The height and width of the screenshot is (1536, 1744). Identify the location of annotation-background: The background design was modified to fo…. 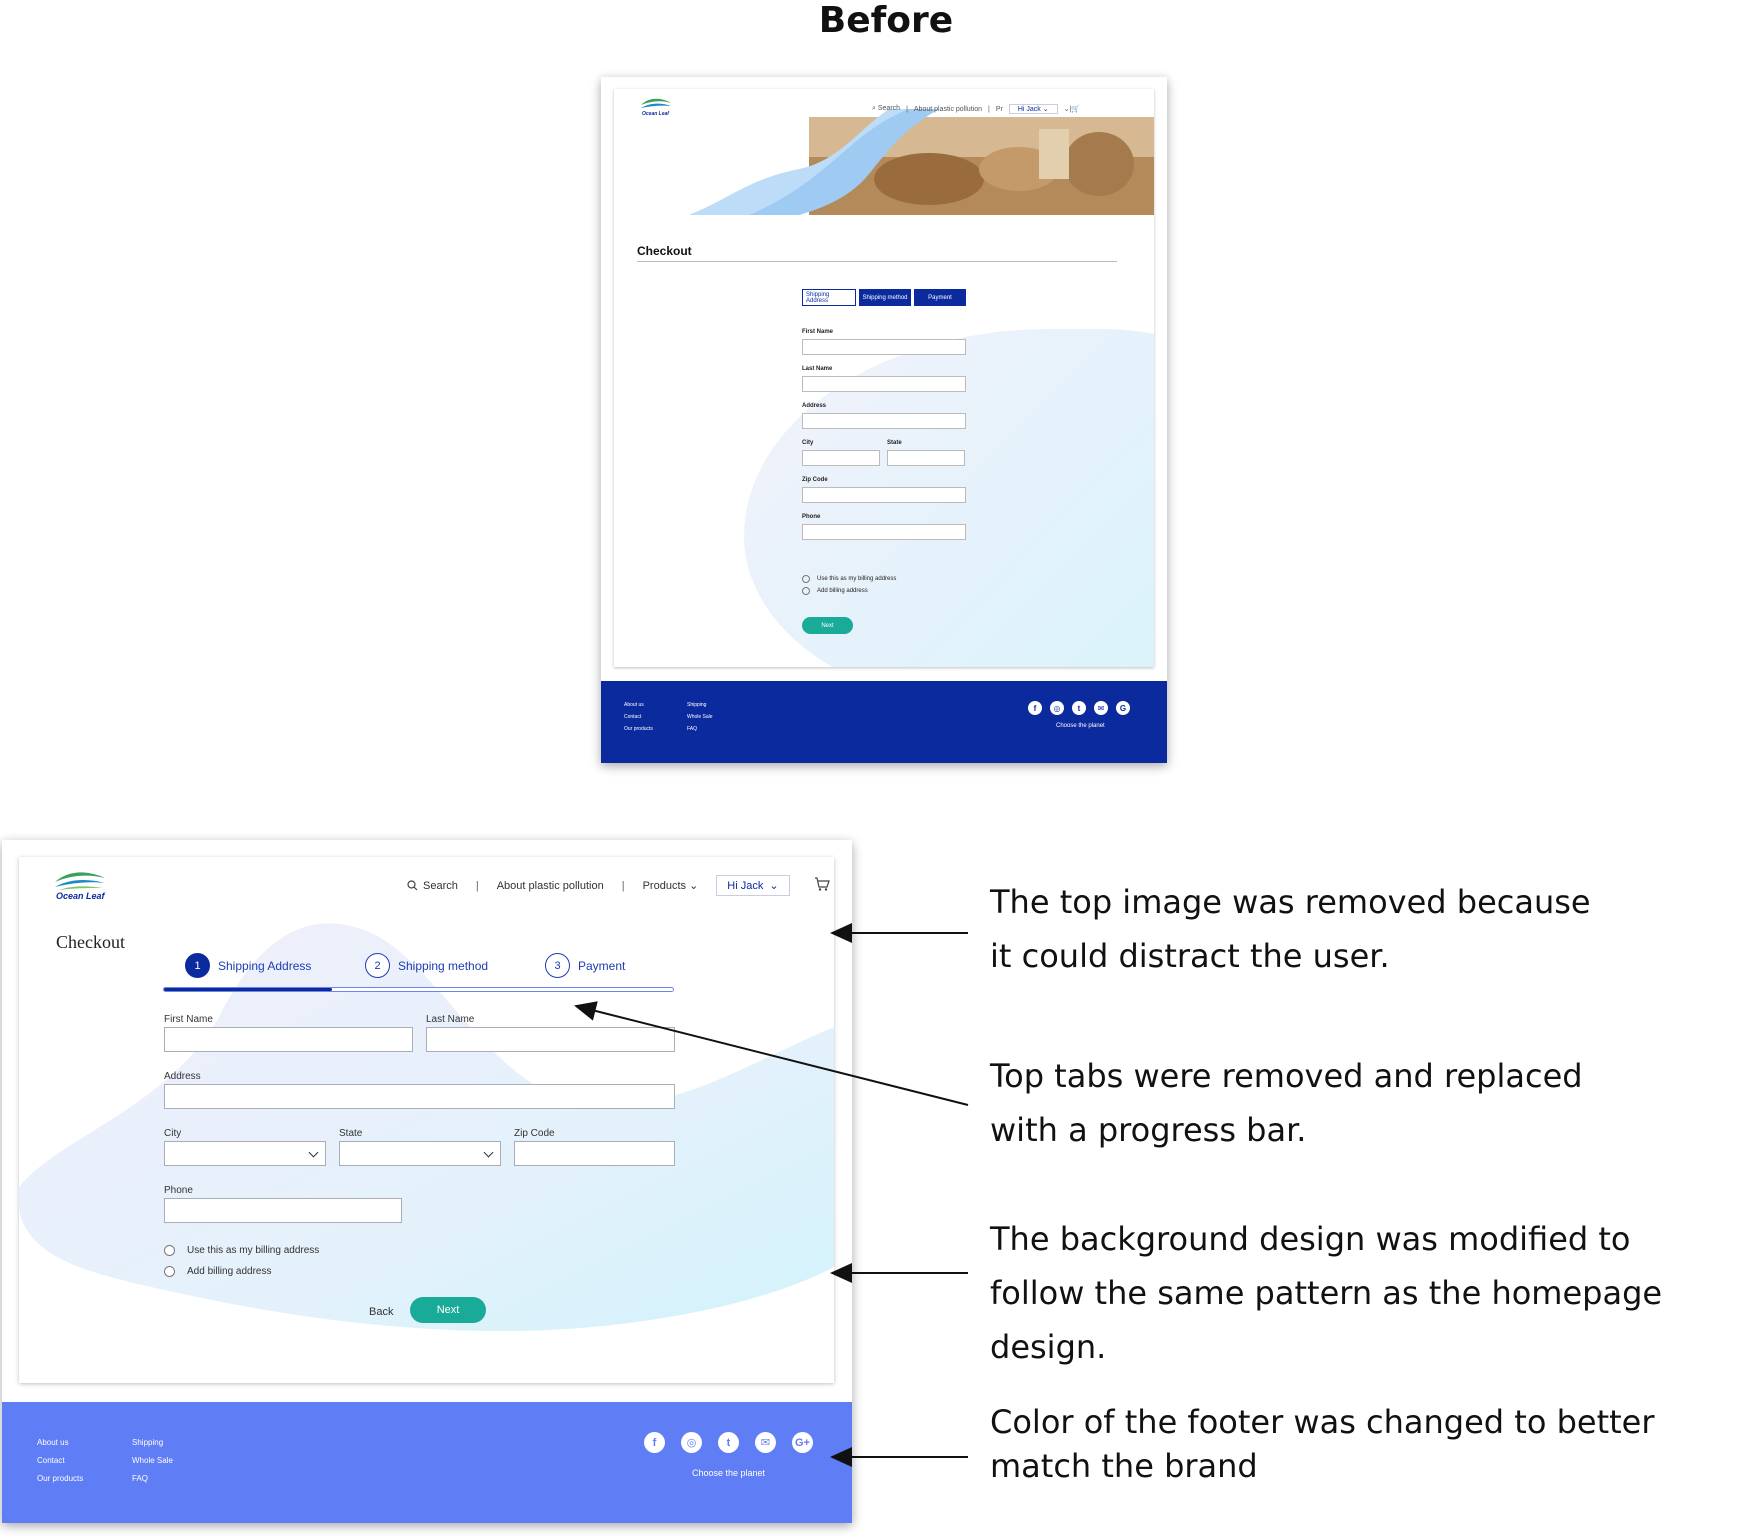
(1326, 1293).